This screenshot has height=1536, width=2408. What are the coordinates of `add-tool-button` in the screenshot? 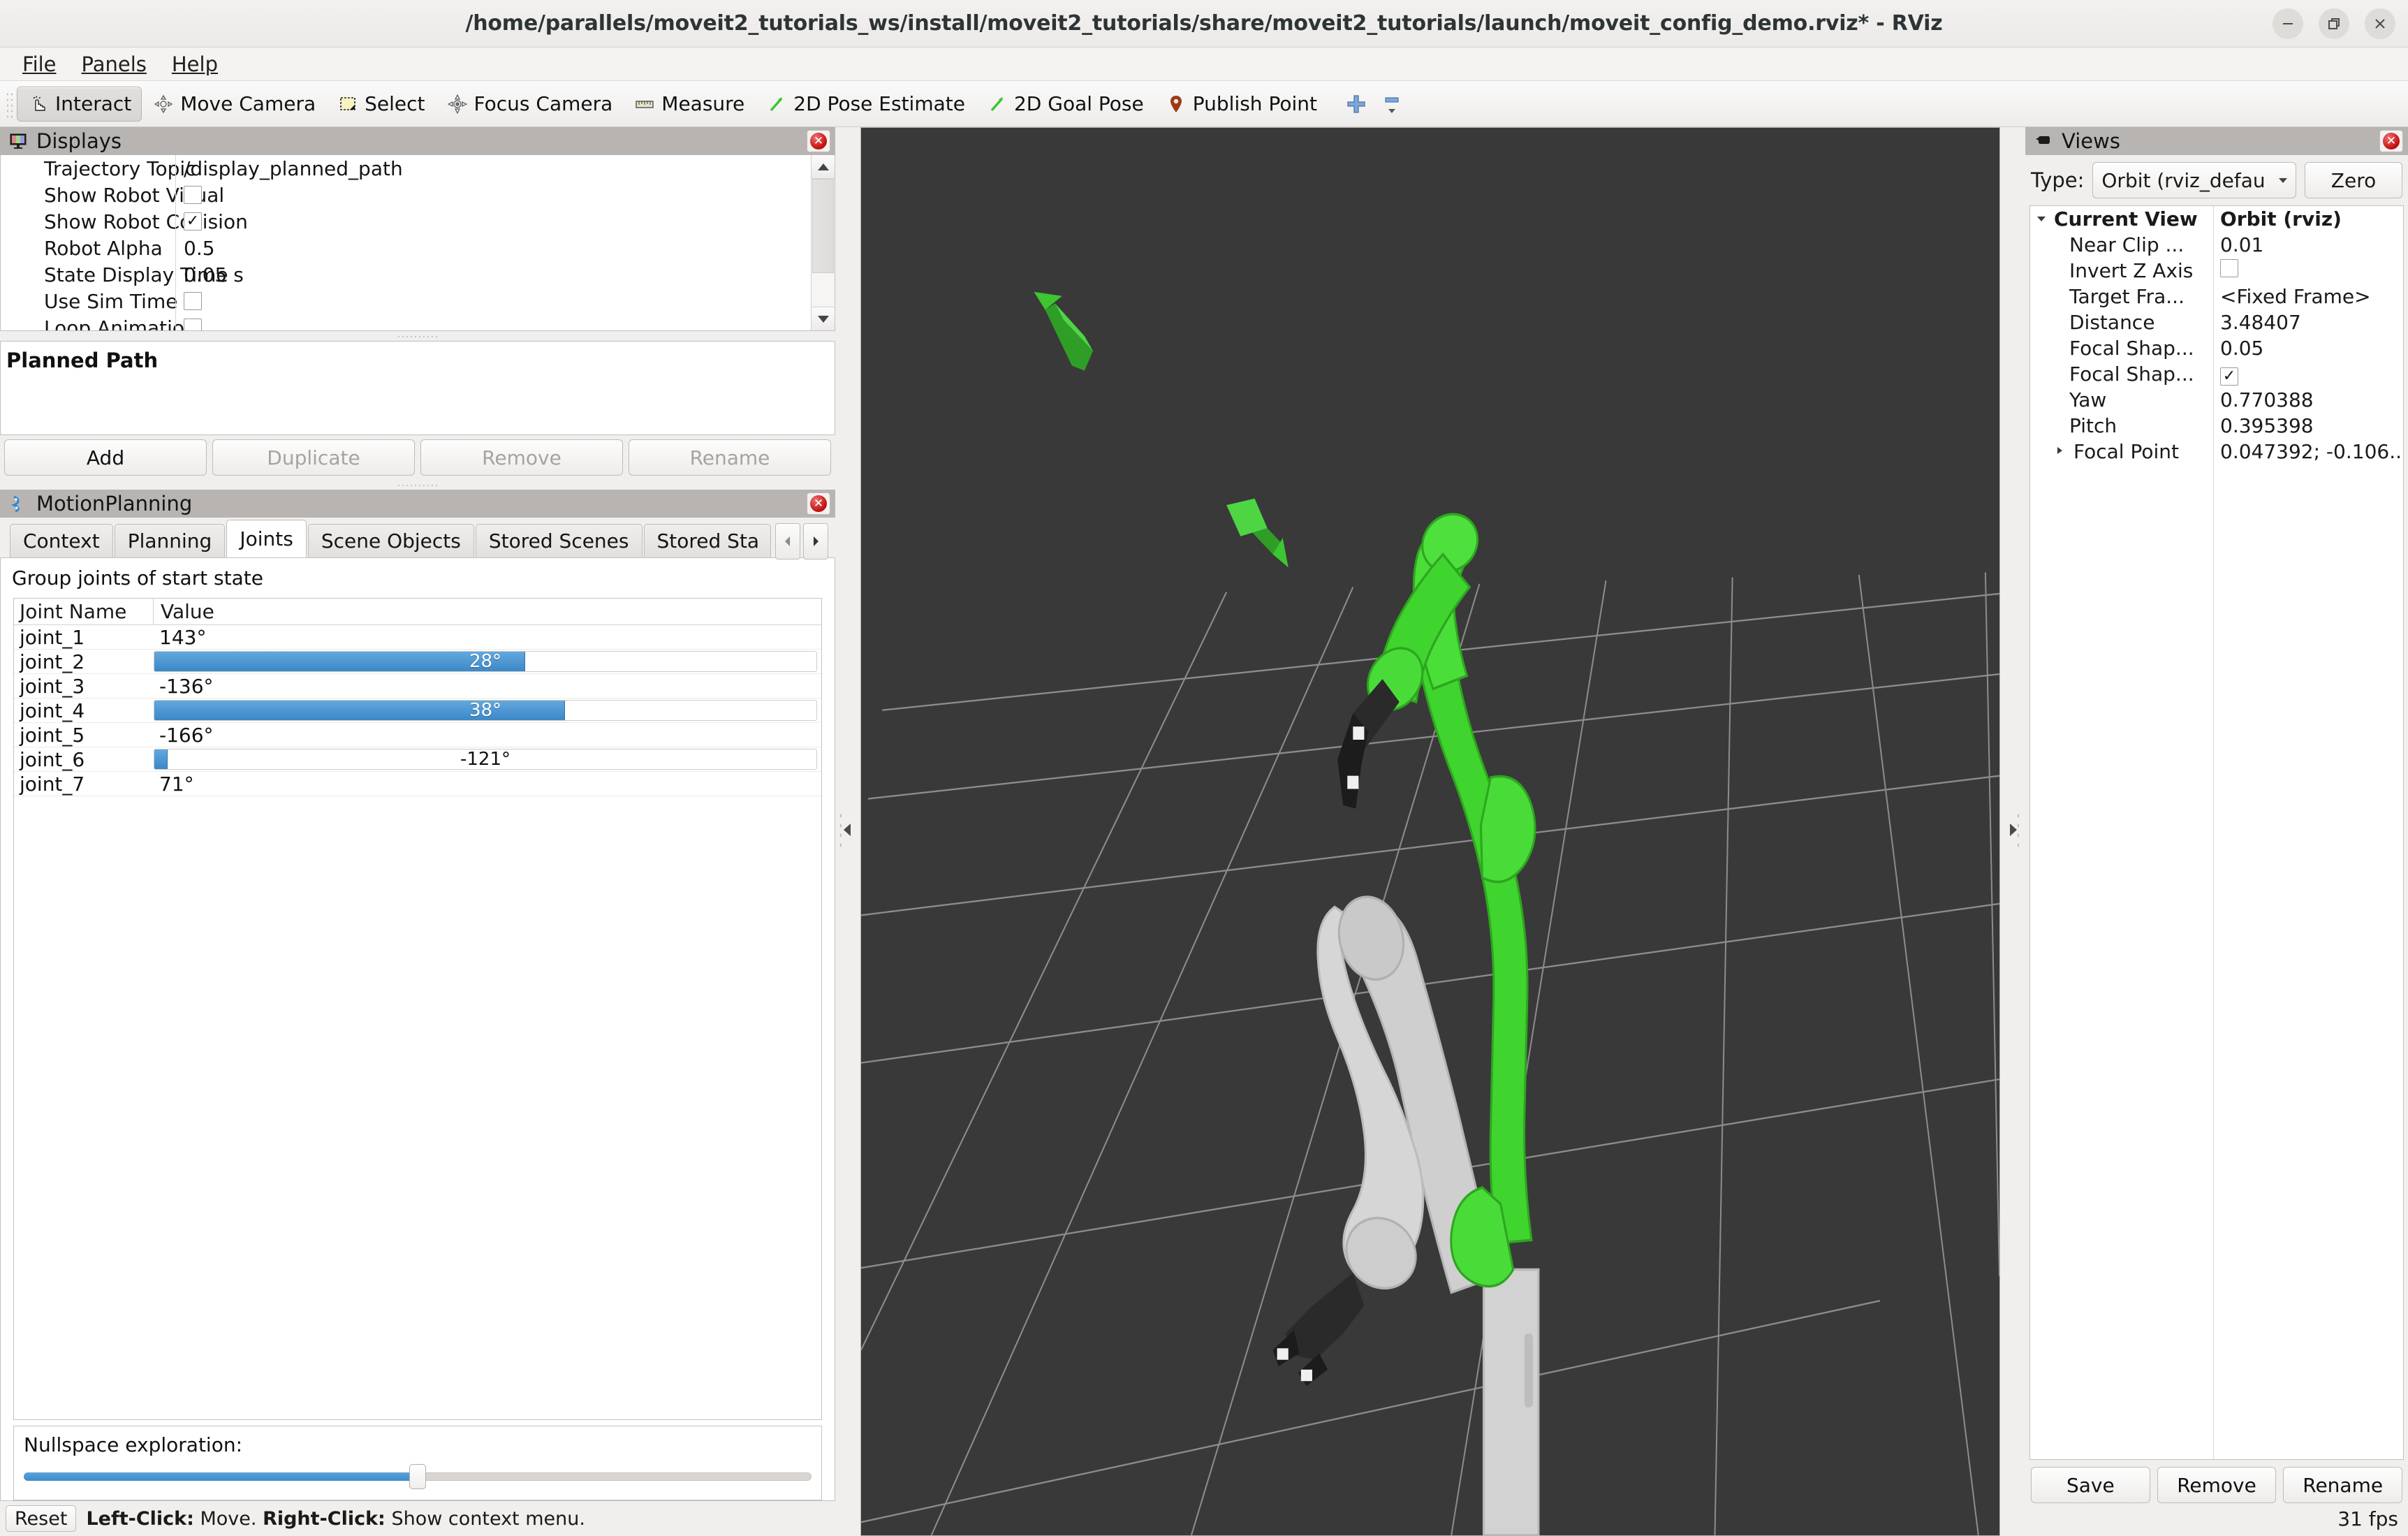 It's located at (1356, 104).